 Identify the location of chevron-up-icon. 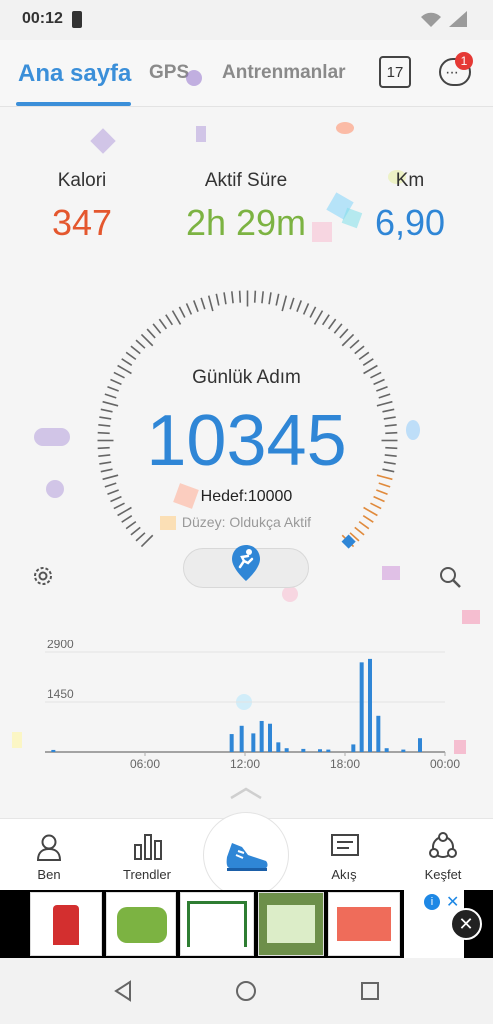
(246, 793).